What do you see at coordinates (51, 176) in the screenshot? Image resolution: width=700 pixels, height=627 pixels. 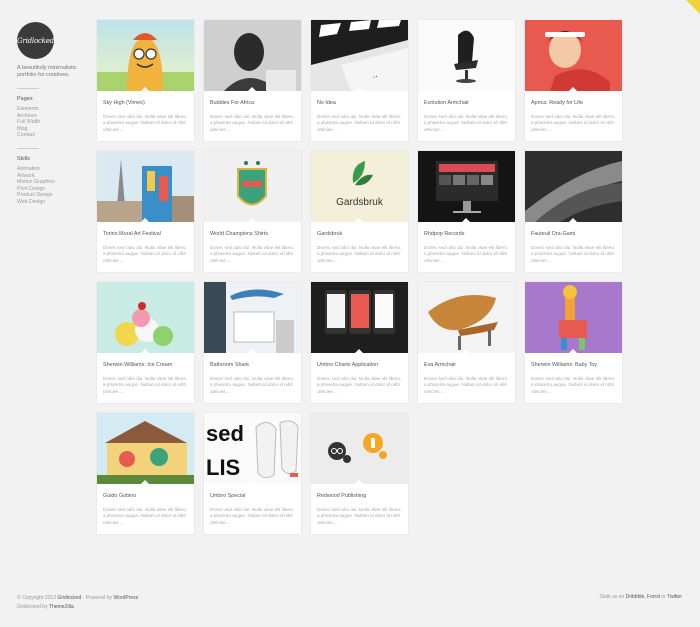 I see `skill-item-artwork: Artwork` at bounding box center [51, 176].